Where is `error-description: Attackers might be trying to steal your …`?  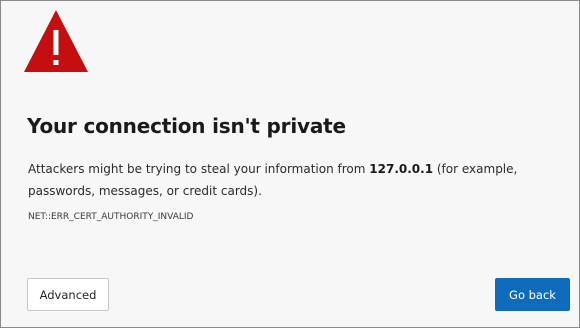
error-description: Attackers might be trying to steal your … is located at coordinates (300, 180).